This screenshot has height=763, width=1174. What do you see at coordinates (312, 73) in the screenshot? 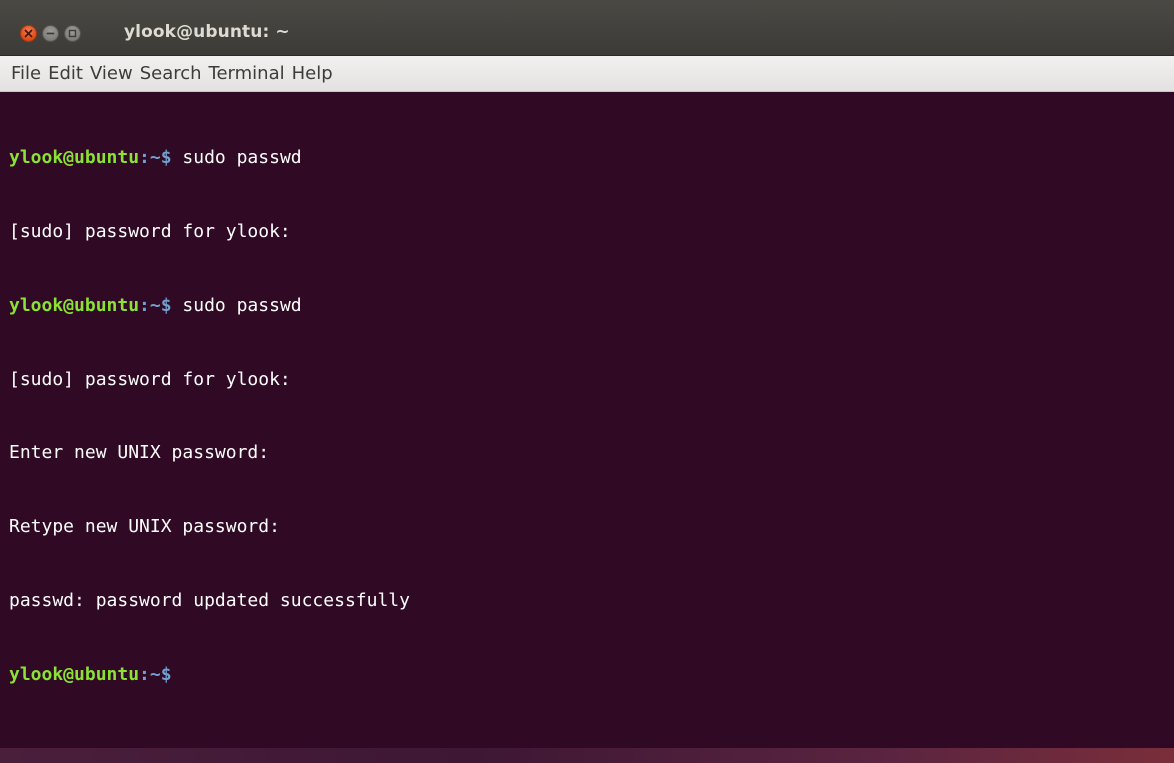
I see `menu-help: Help` at bounding box center [312, 73].